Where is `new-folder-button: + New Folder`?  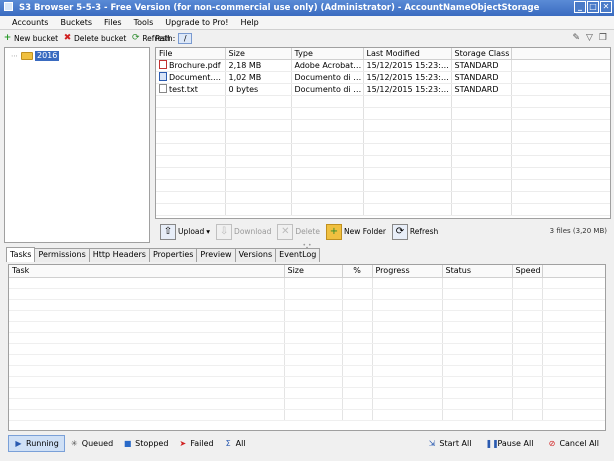
new-folder-button: + New Folder is located at coordinates (356, 231).